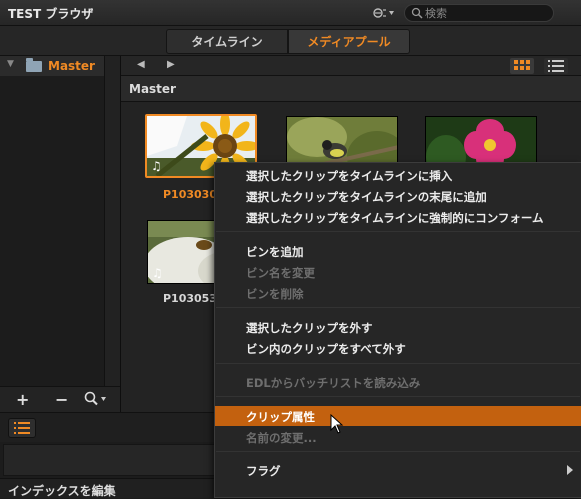 This screenshot has width=581, height=499. I want to click on menu-item-insert-to-timeline: 選択したクリップをタイムラインに挿入, so click(398, 175).